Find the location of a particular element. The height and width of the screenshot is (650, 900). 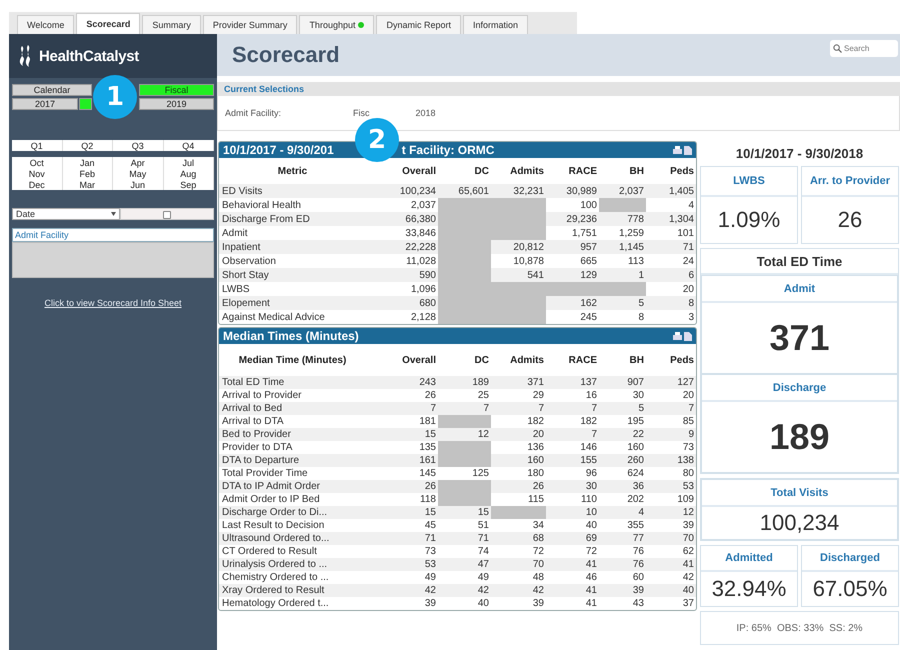

column-header: Overall is located at coordinates (402, 360).